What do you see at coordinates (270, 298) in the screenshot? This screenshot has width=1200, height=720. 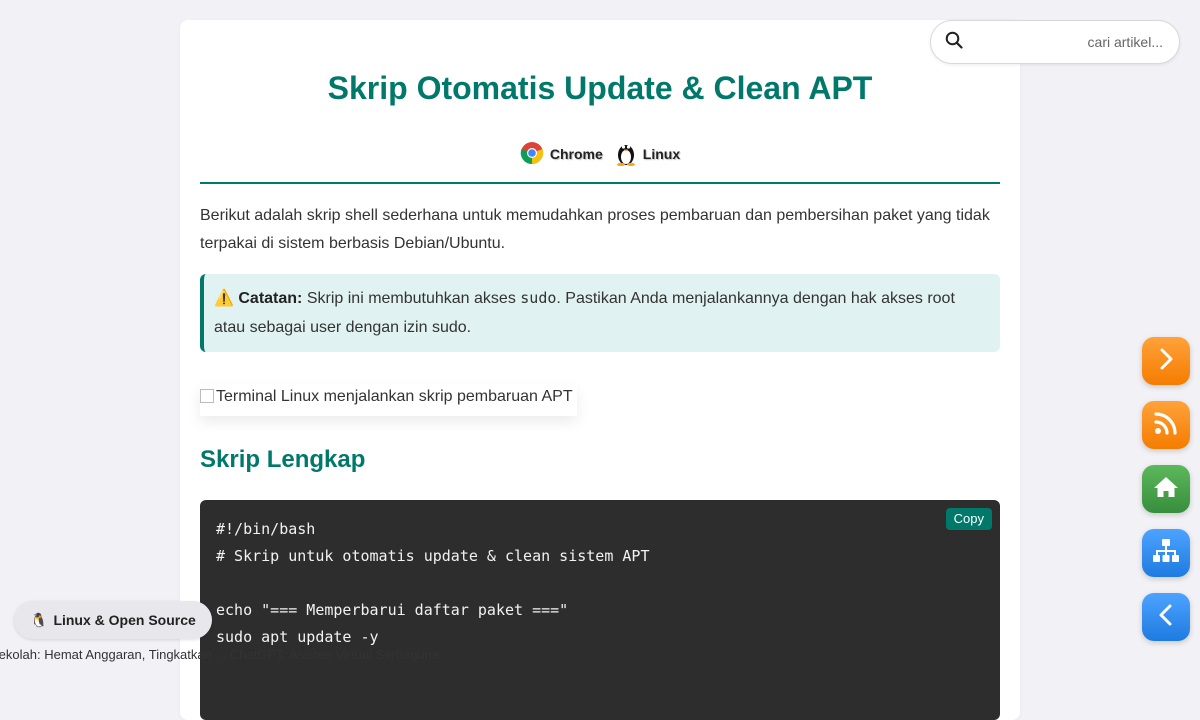 I see `note-label: Catatan:` at bounding box center [270, 298].